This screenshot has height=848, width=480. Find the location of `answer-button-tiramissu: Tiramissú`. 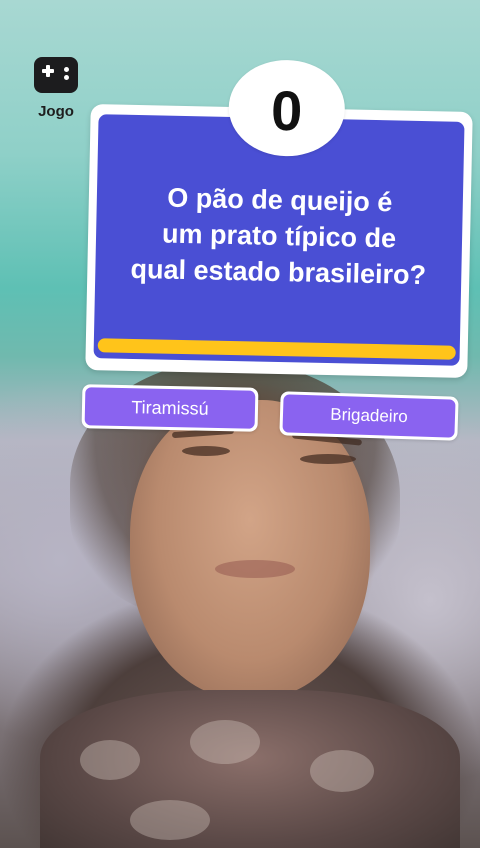

answer-button-tiramissu: Tiramissú is located at coordinates (170, 408).